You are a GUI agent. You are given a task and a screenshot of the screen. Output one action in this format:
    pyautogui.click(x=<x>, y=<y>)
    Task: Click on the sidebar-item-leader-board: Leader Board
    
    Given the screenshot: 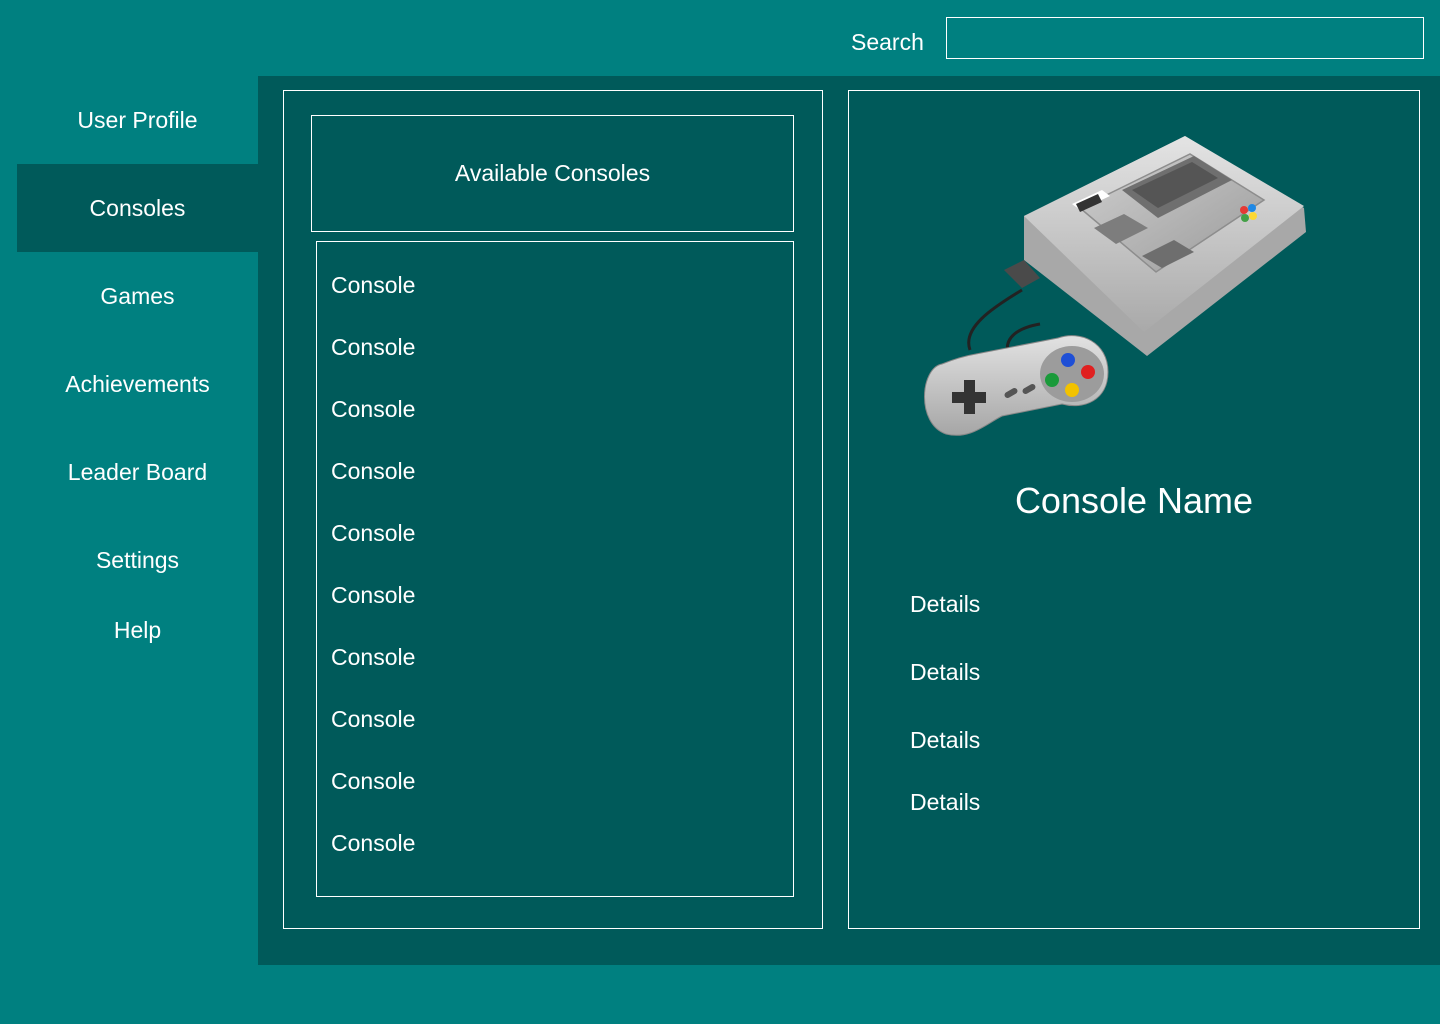 What is the action you would take?
    pyautogui.click(x=137, y=472)
    